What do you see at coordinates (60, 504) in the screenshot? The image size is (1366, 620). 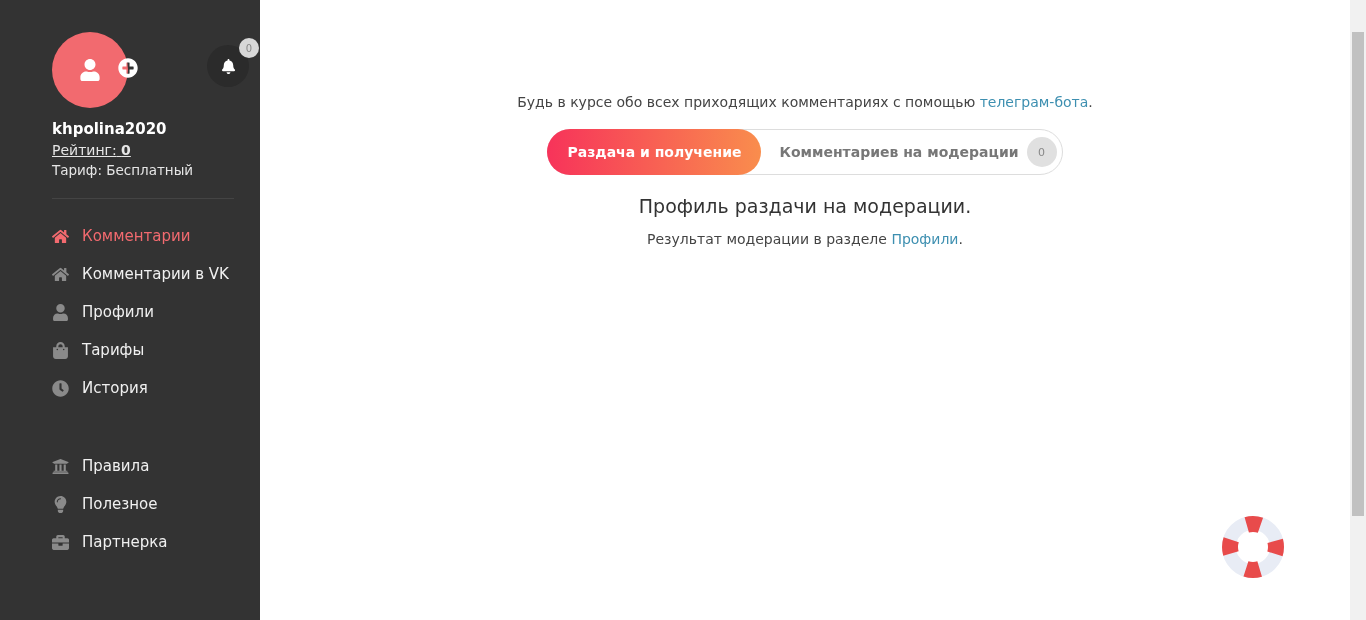 I see `lightbulb-icon` at bounding box center [60, 504].